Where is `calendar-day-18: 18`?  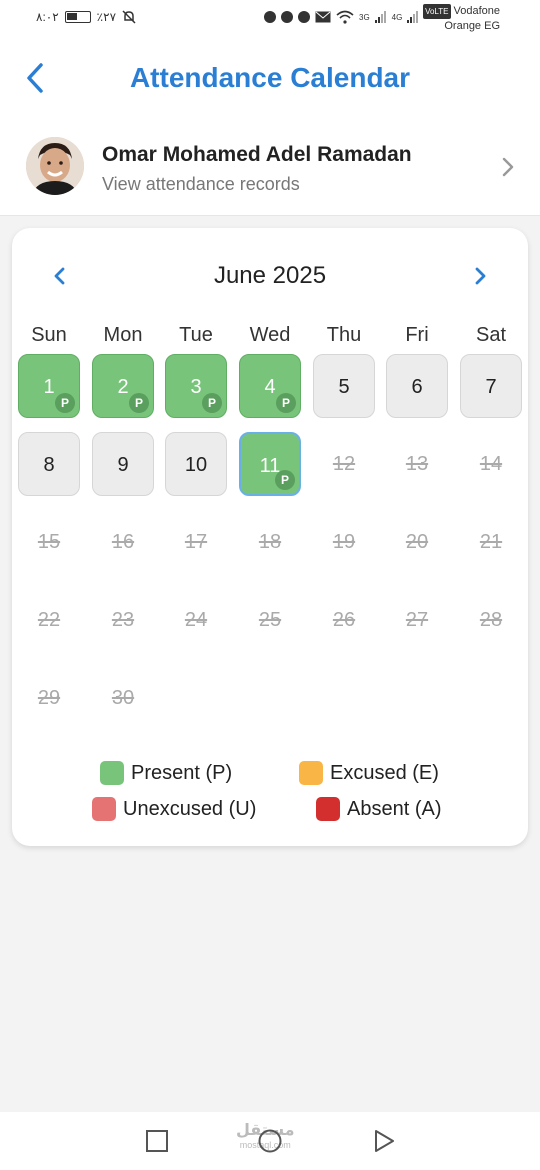 calendar-day-18: 18 is located at coordinates (270, 542).